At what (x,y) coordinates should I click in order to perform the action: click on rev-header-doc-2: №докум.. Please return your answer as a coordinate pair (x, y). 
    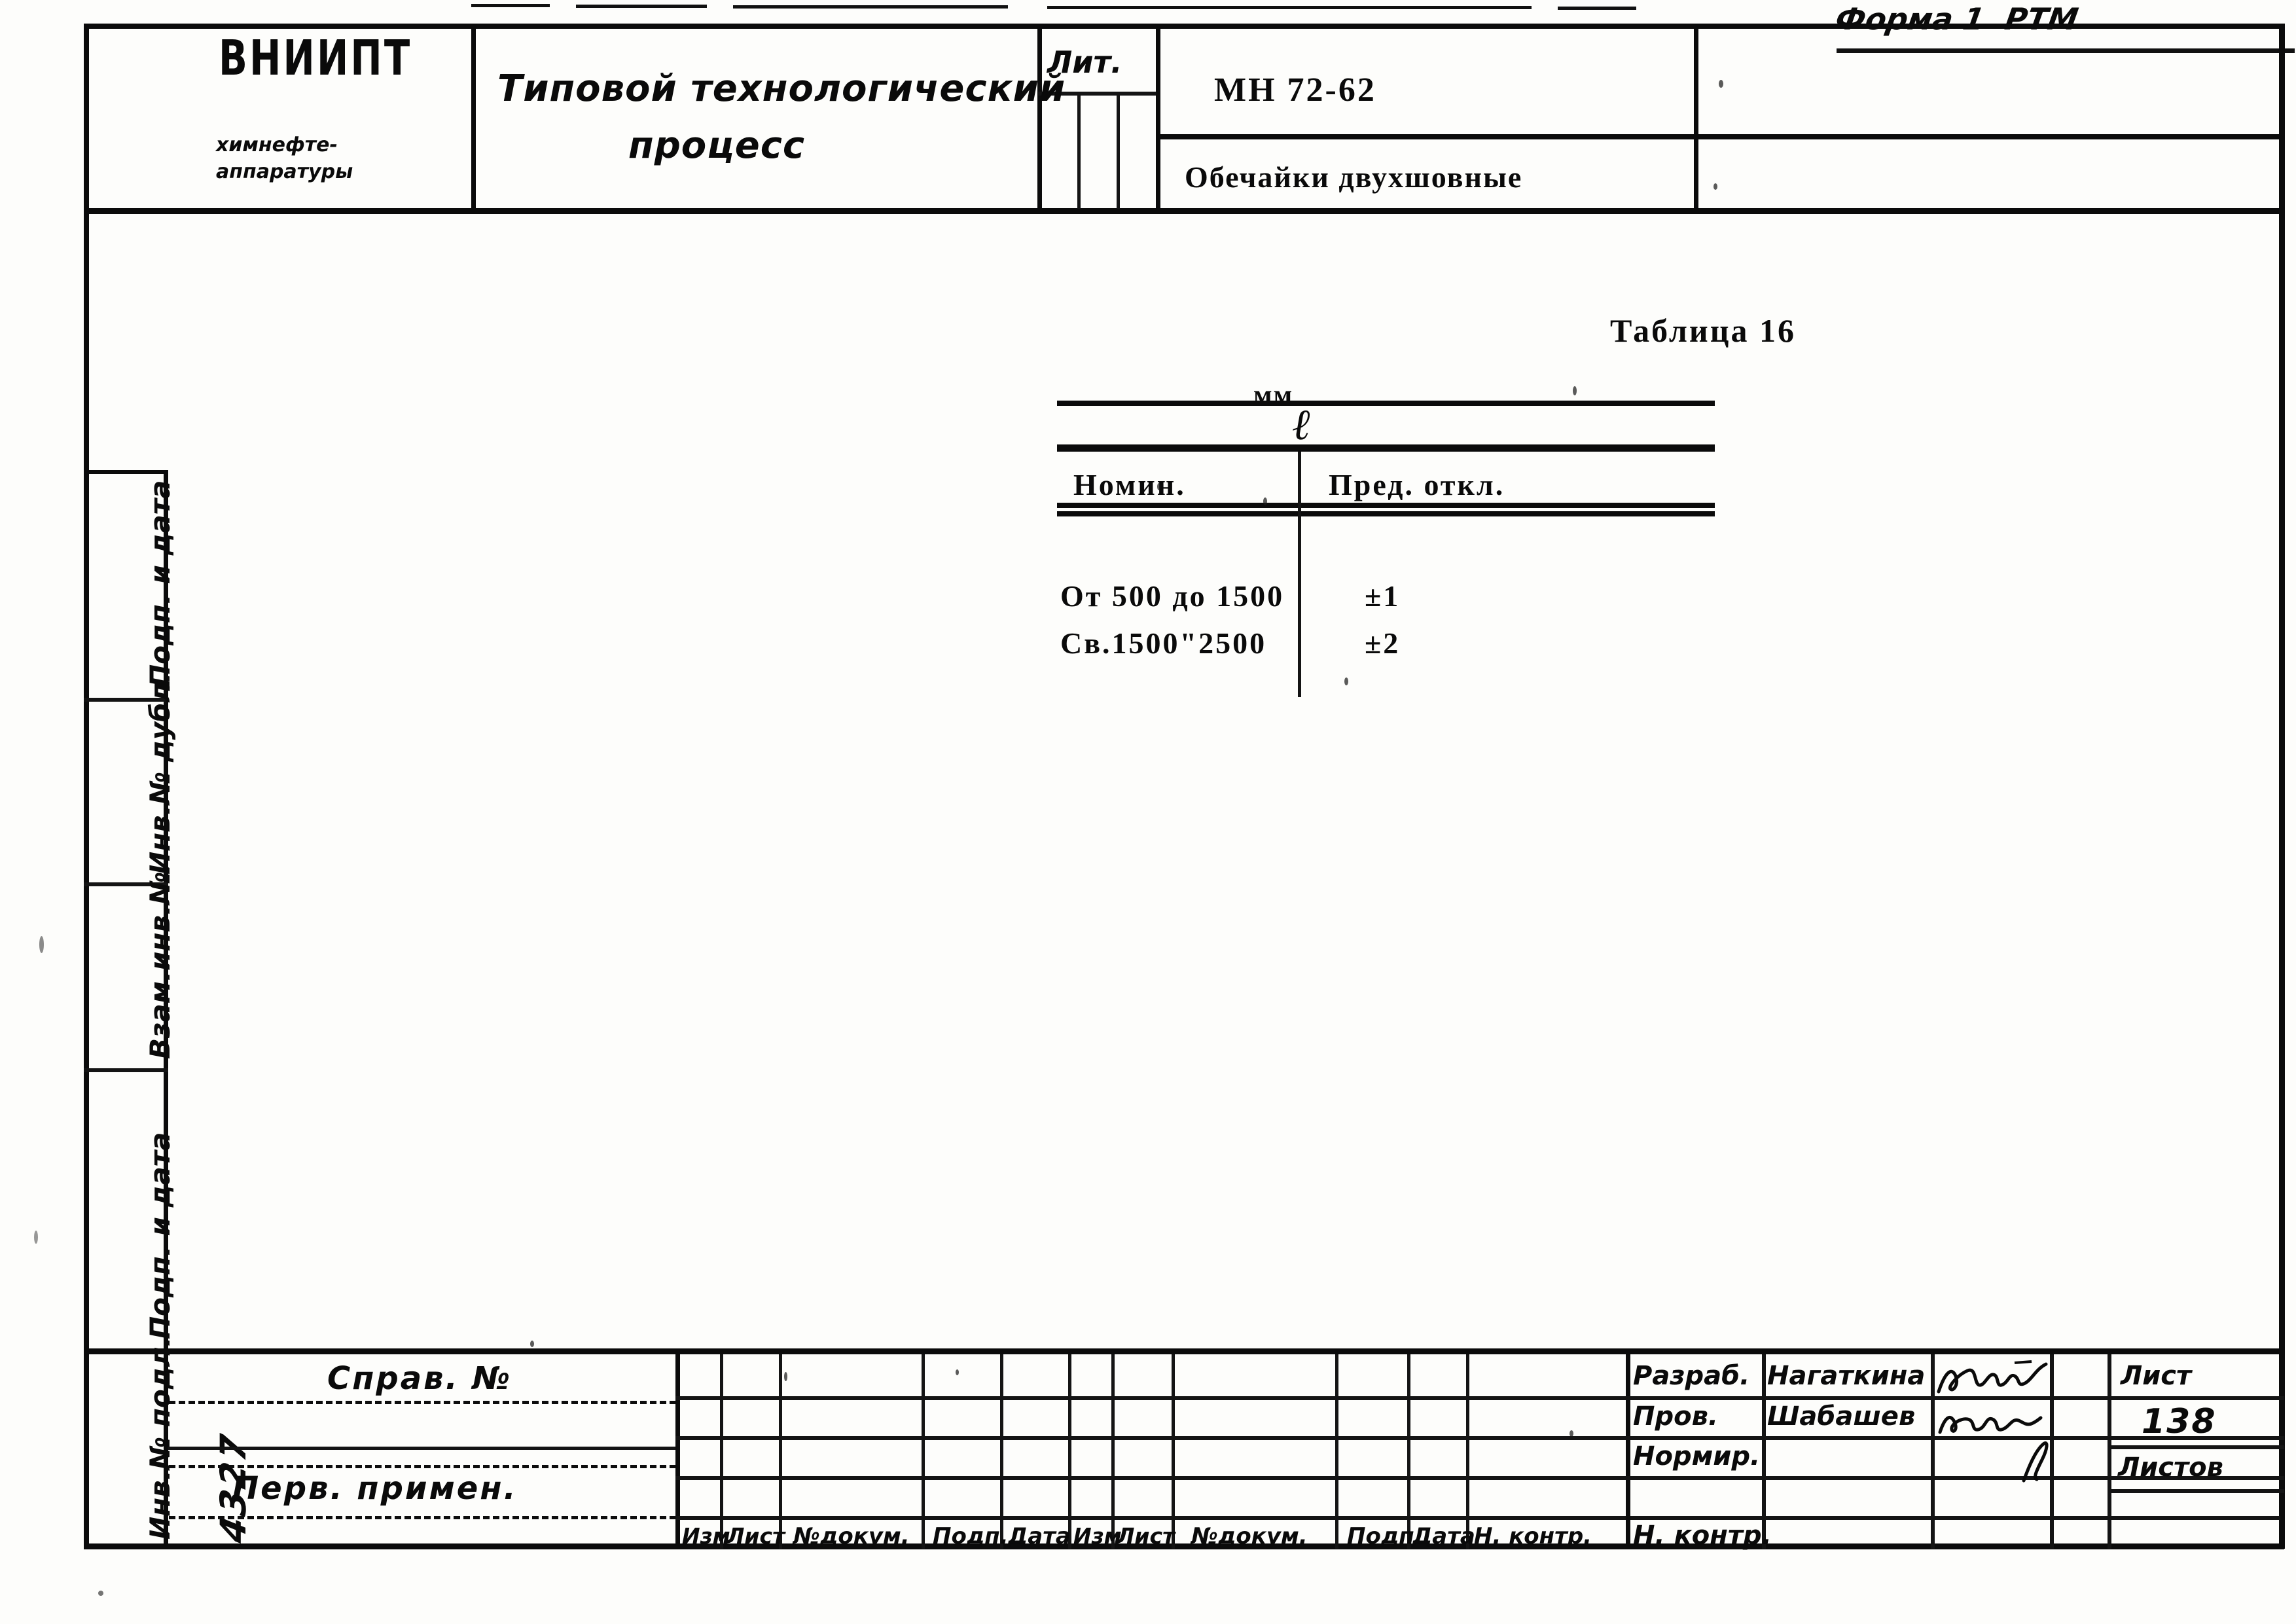
    Looking at the image, I should click on (1249, 1536).